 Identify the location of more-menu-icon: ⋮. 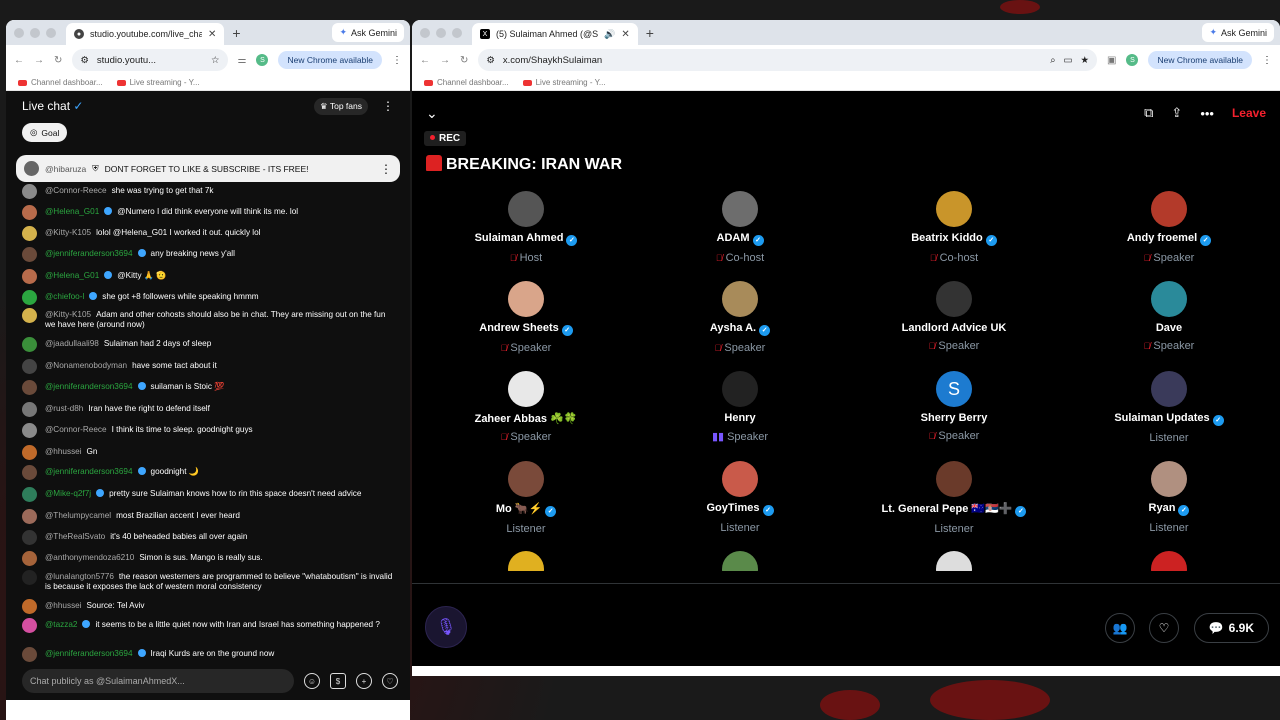
(397, 60).